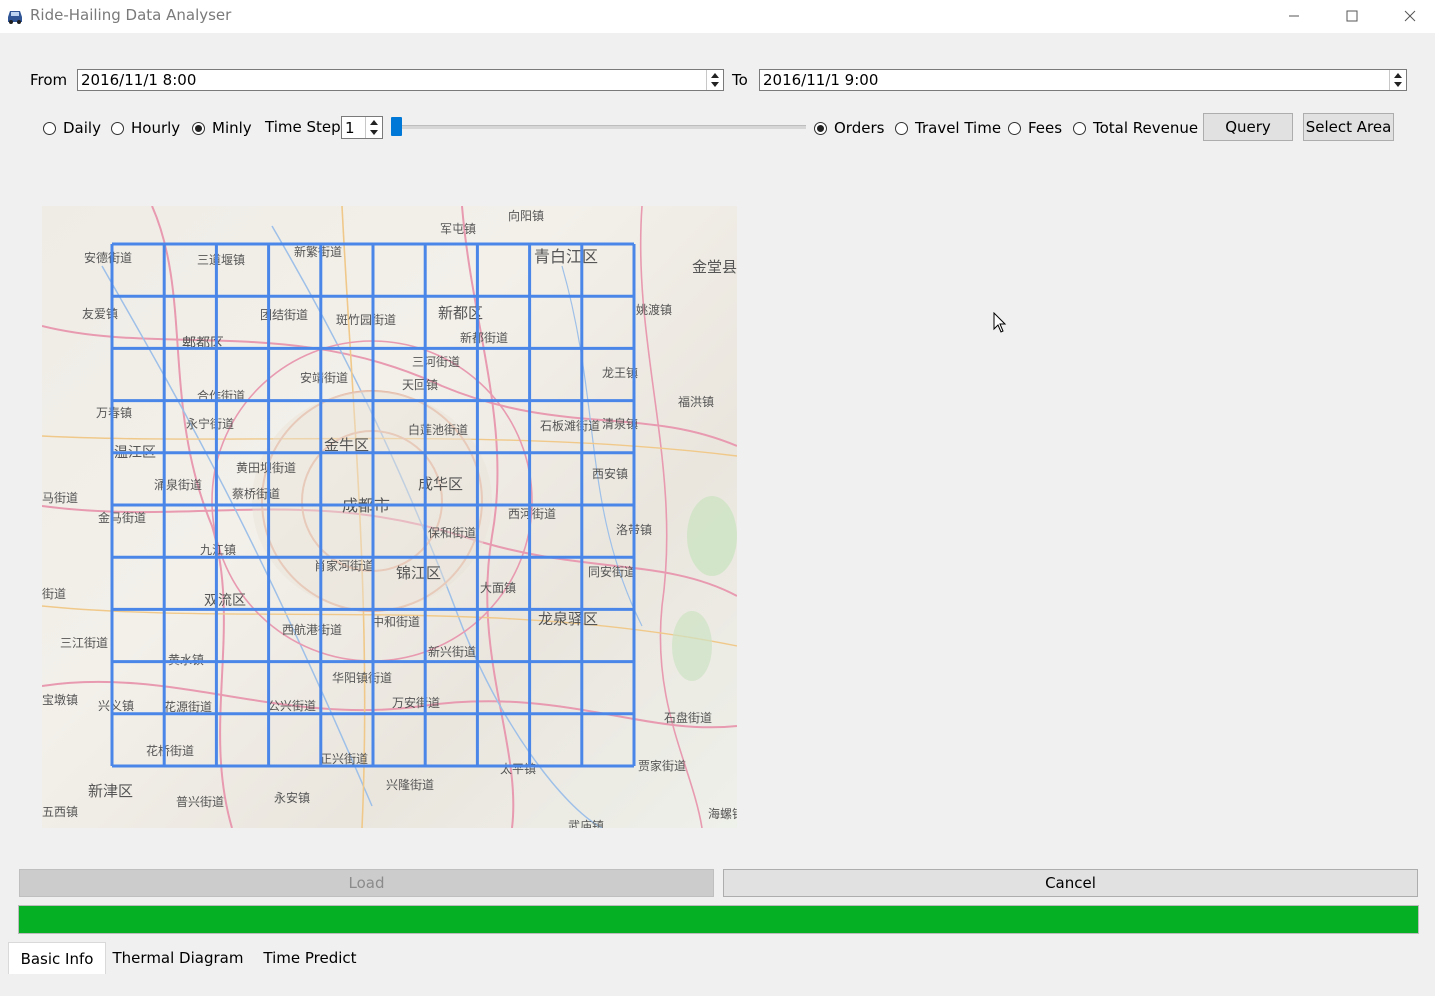 This screenshot has width=1435, height=996. What do you see at coordinates (346, 445) in the screenshot?
I see `map-place-label: 金牛区` at bounding box center [346, 445].